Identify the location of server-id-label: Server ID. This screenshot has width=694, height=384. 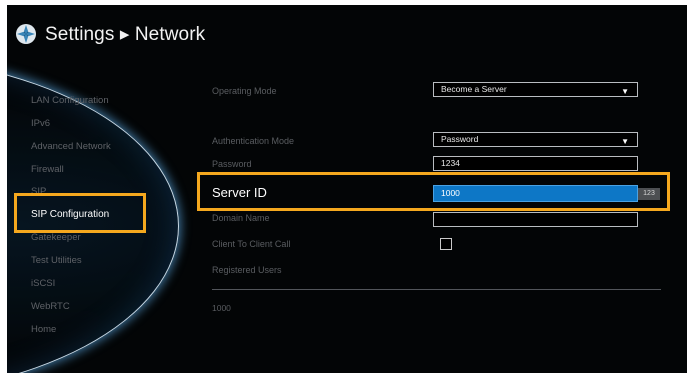
(239, 192).